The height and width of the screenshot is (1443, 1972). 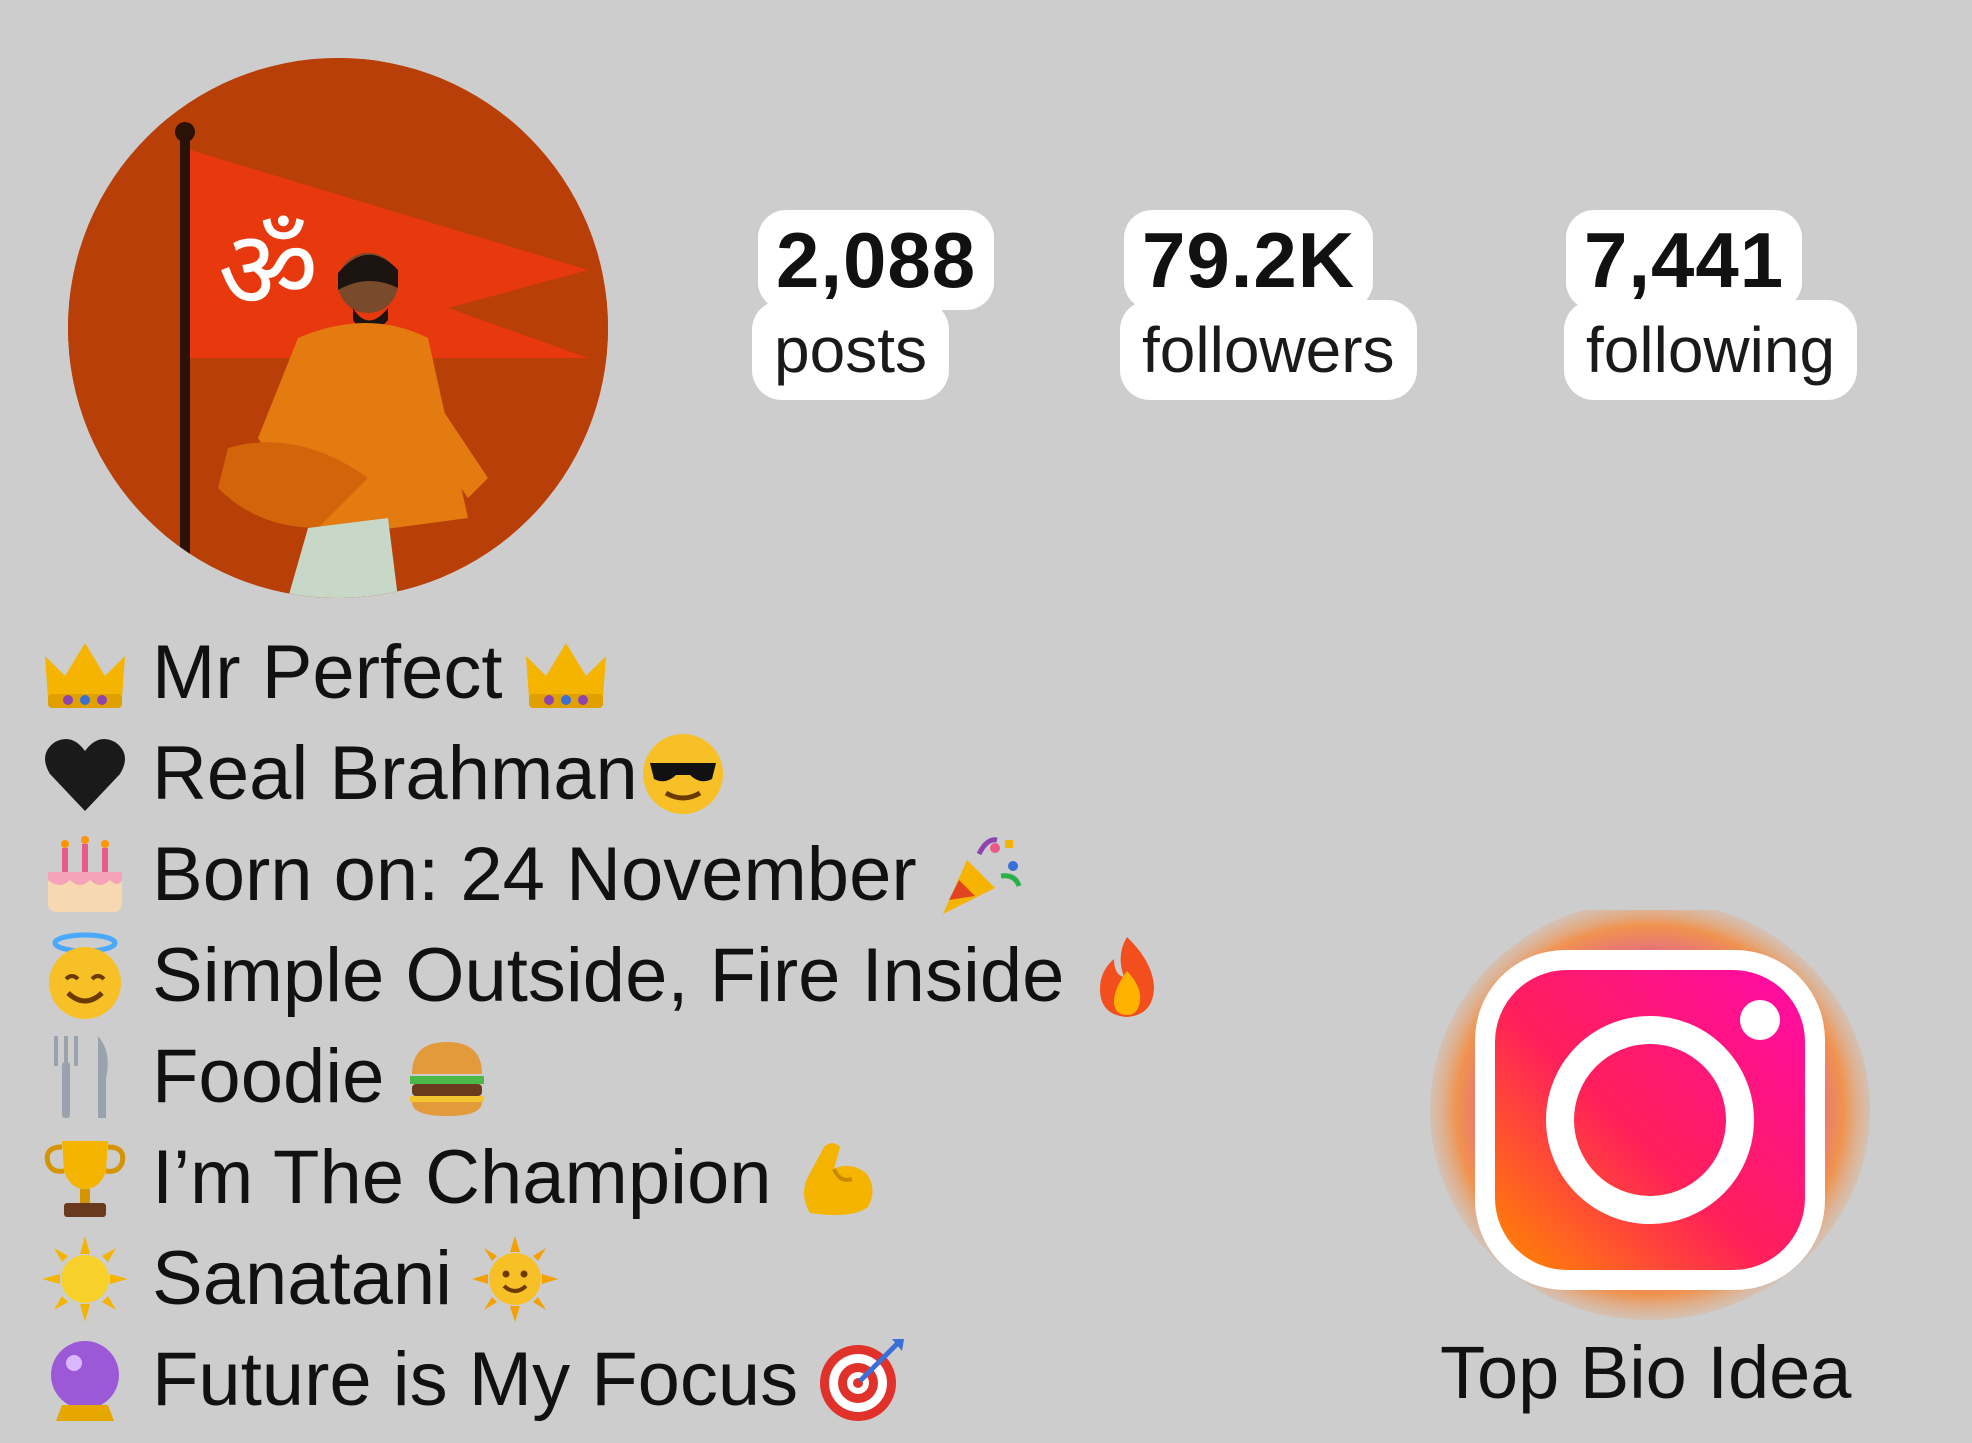 I want to click on profile-avatar-saffron-flag-om: ॐ, so click(x=338, y=328).